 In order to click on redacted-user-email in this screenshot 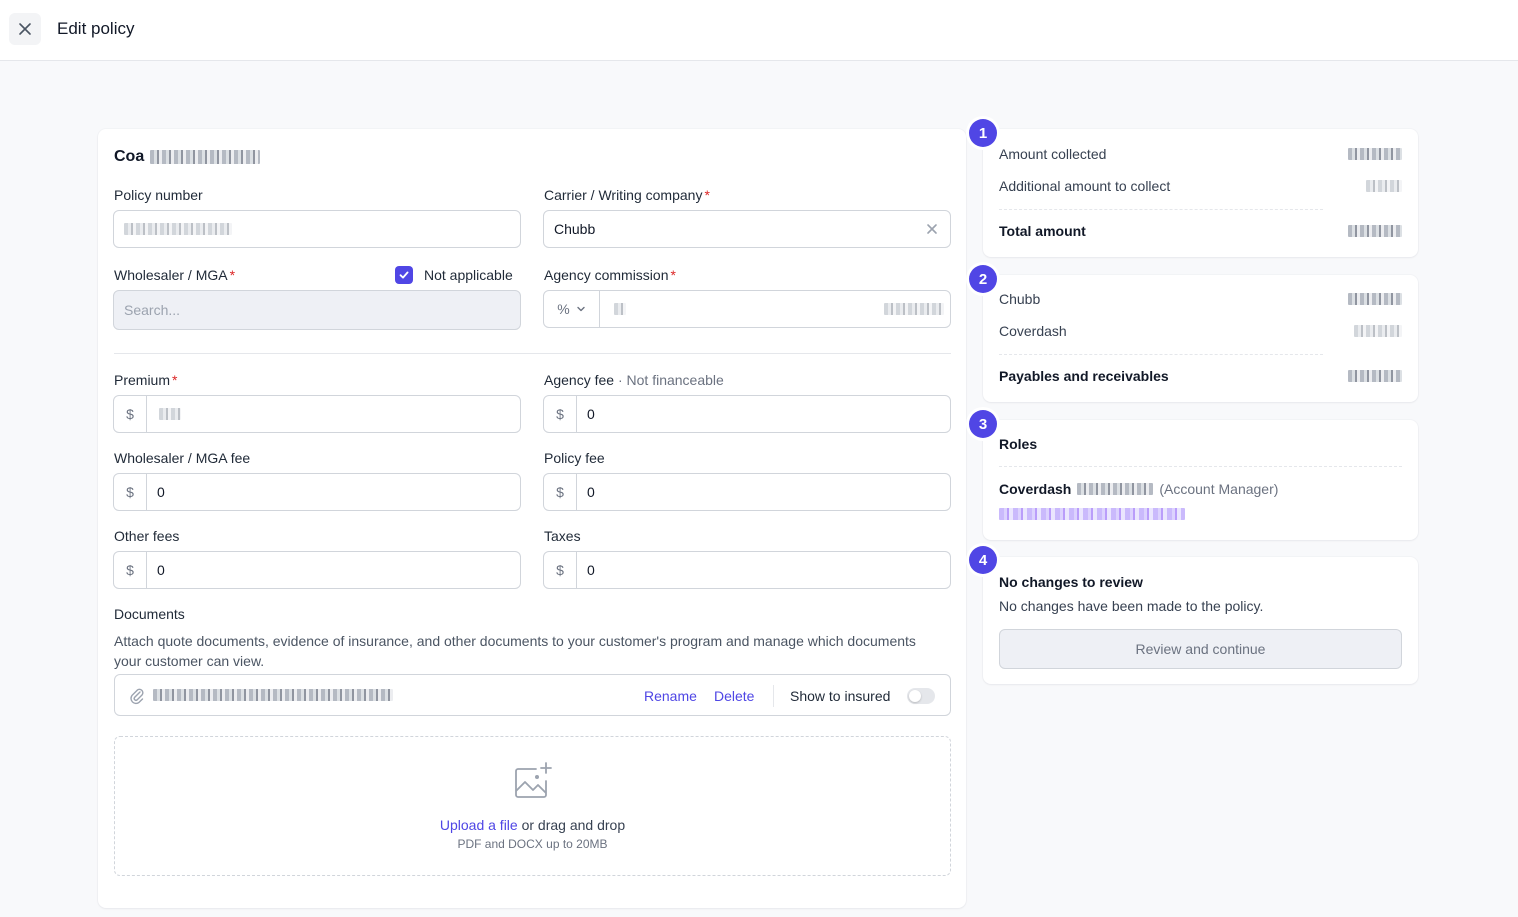, I will do `click(1092, 514)`.